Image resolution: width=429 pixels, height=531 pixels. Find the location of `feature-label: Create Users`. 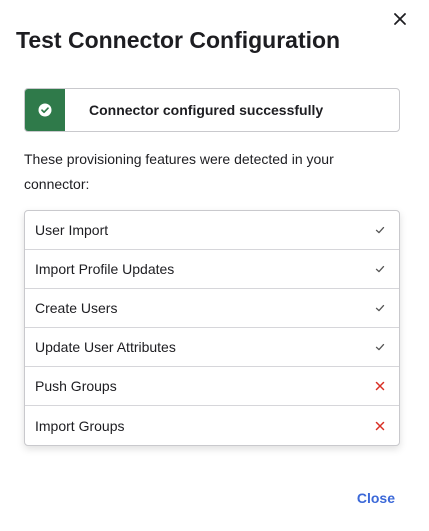

feature-label: Create Users is located at coordinates (76, 308).